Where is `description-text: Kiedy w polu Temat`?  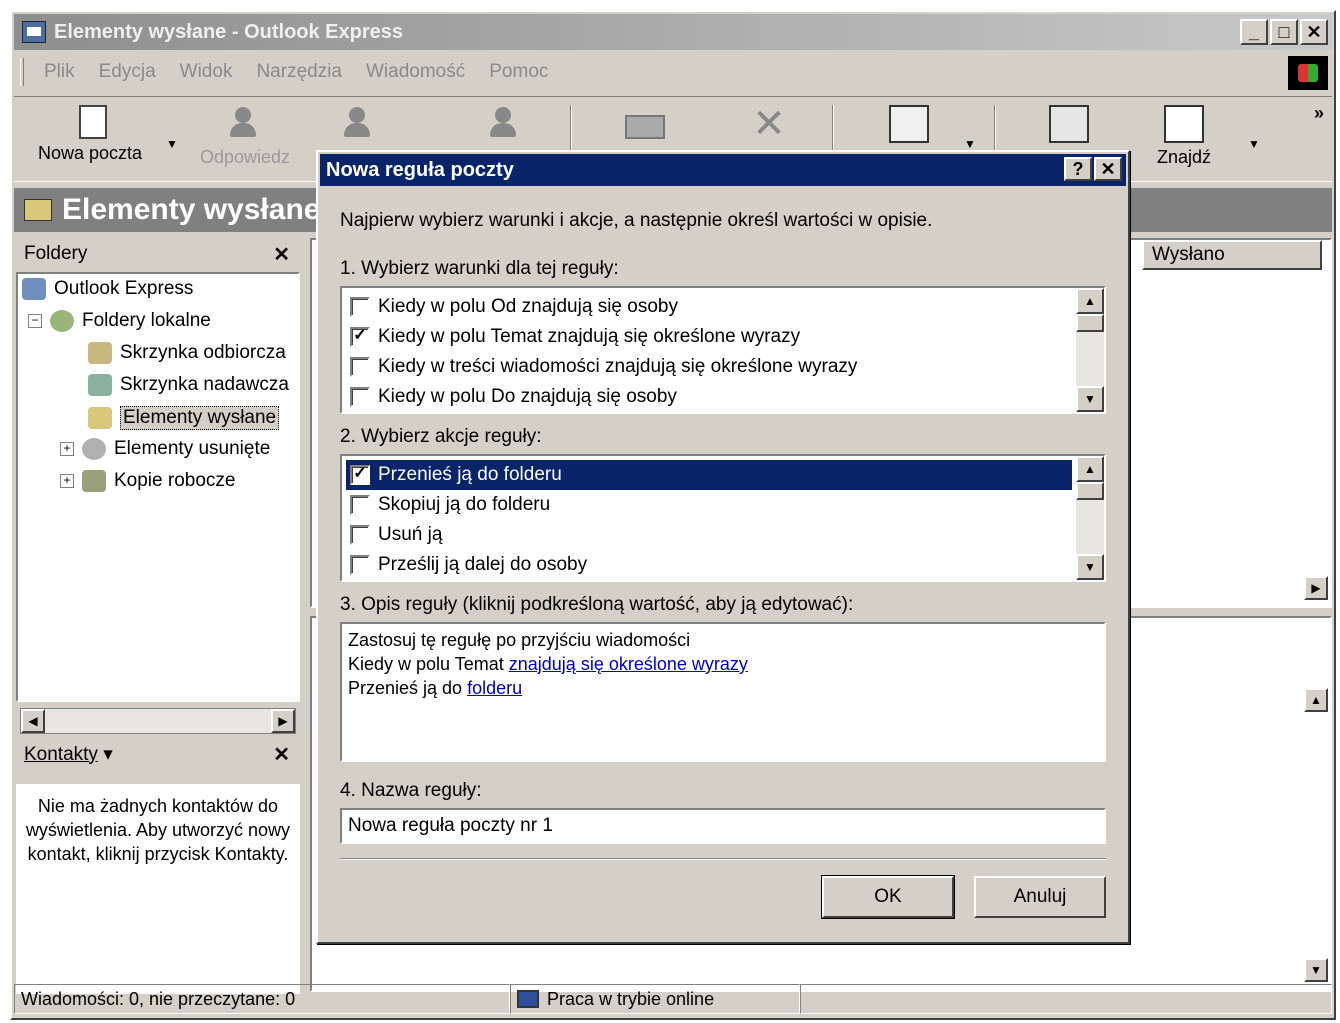
description-text: Kiedy w polu Temat is located at coordinates (428, 664).